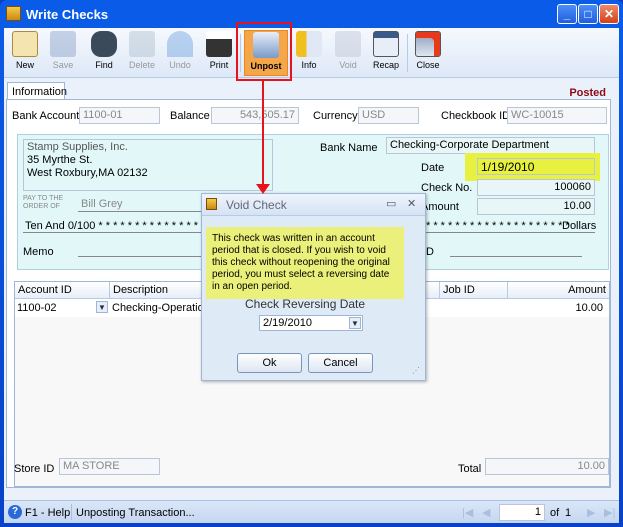 This screenshot has width=623, height=527. What do you see at coordinates (522, 512) in the screenshot?
I see `page-field: 1` at bounding box center [522, 512].